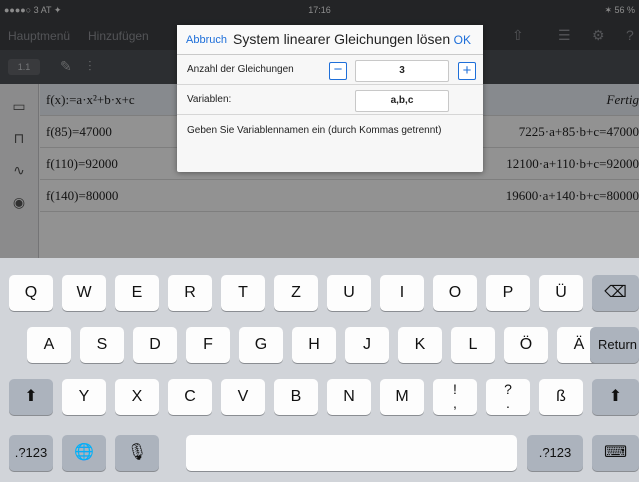 This screenshot has width=639, height=482. What do you see at coordinates (31, 397) in the screenshot?
I see `shift-key-left: ⬆` at bounding box center [31, 397].